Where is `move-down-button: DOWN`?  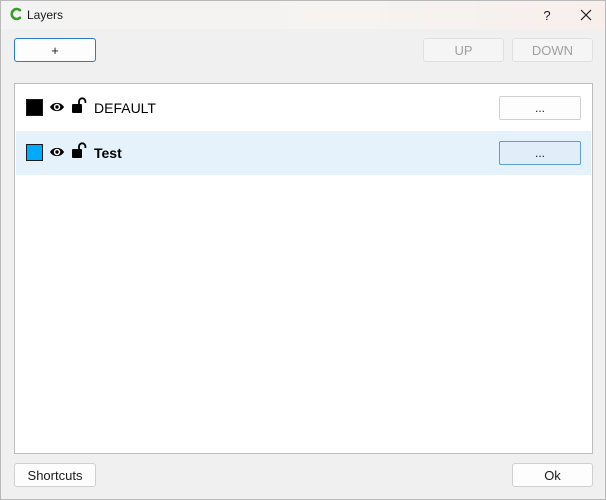
move-down-button: DOWN is located at coordinates (552, 50).